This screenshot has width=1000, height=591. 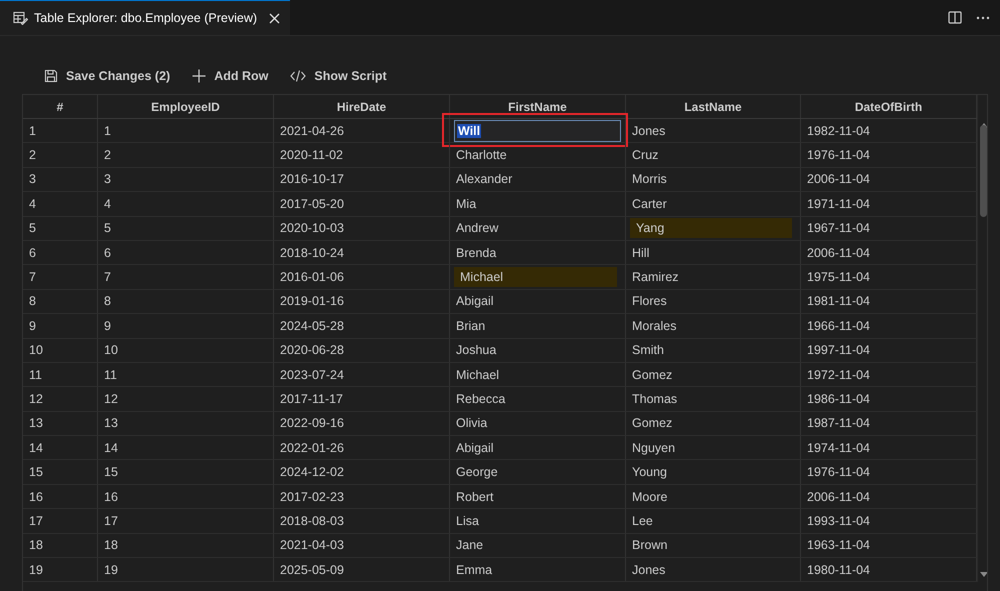 I want to click on table-cell: Mia, so click(x=465, y=203).